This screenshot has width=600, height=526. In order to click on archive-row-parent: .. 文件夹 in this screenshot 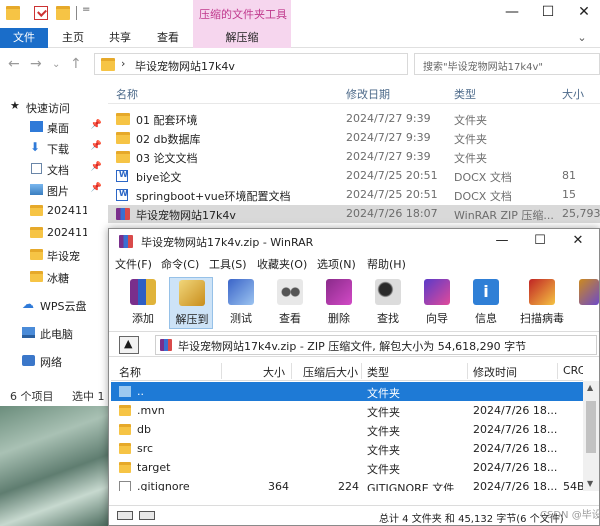, I will do `click(347, 391)`.